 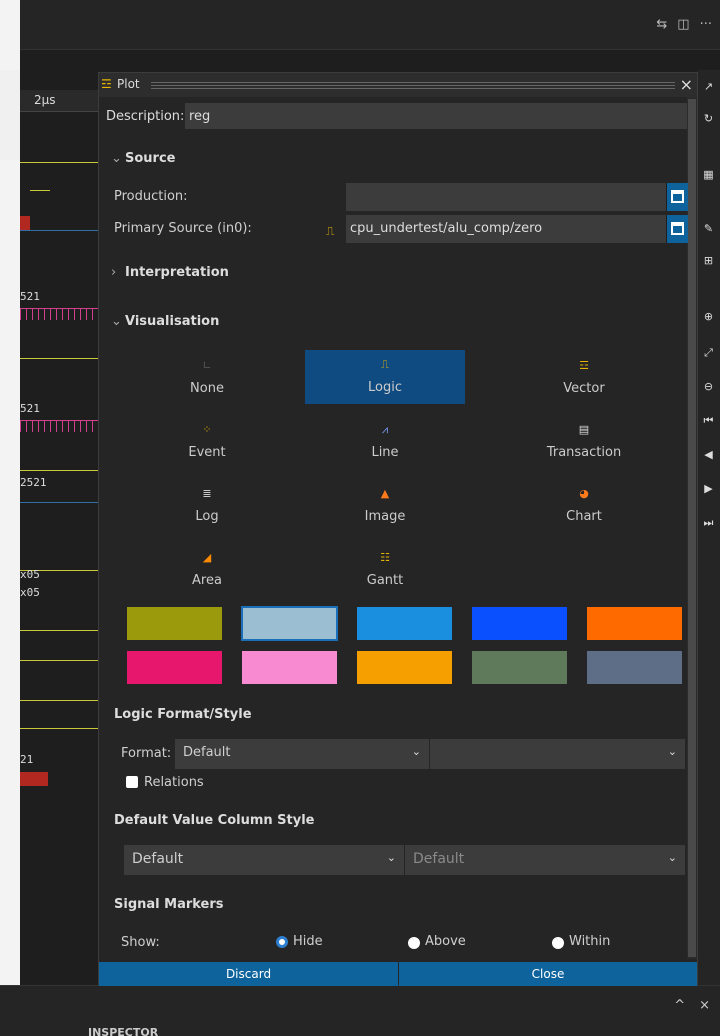 I want to click on viz-option-gantt: ☷ Gantt, so click(x=385, y=570).